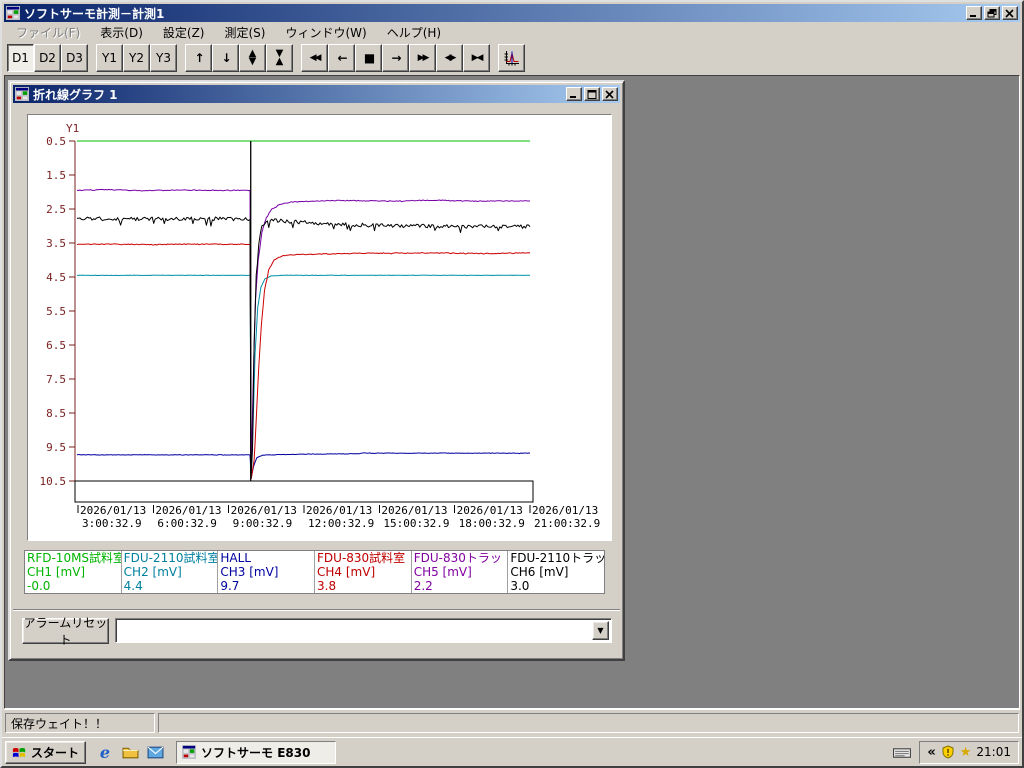 The height and width of the screenshot is (768, 1024). I want to click on toolbar-button-scroll-down: ↓, so click(225, 58).